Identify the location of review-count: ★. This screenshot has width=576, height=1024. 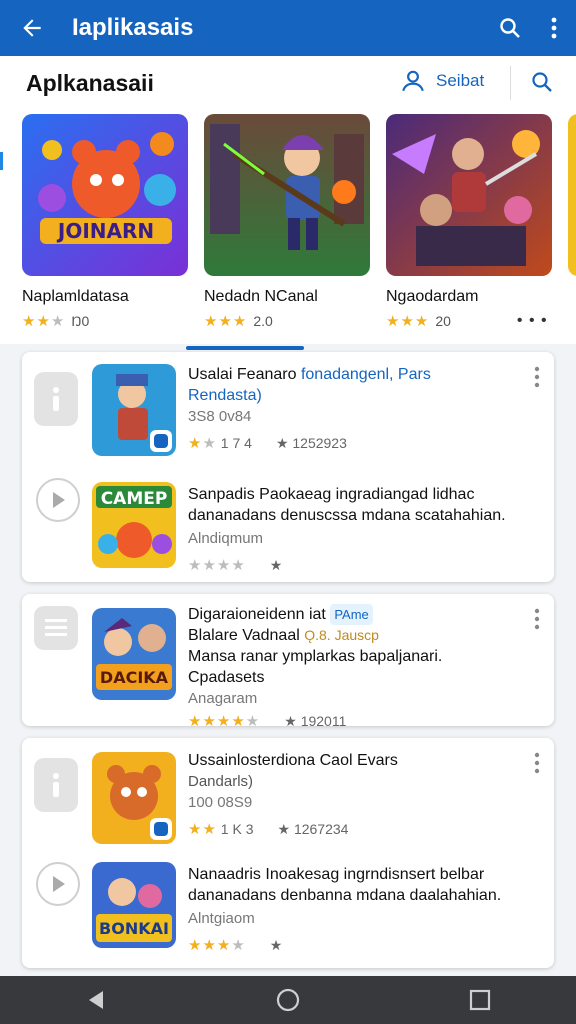
(276, 945).